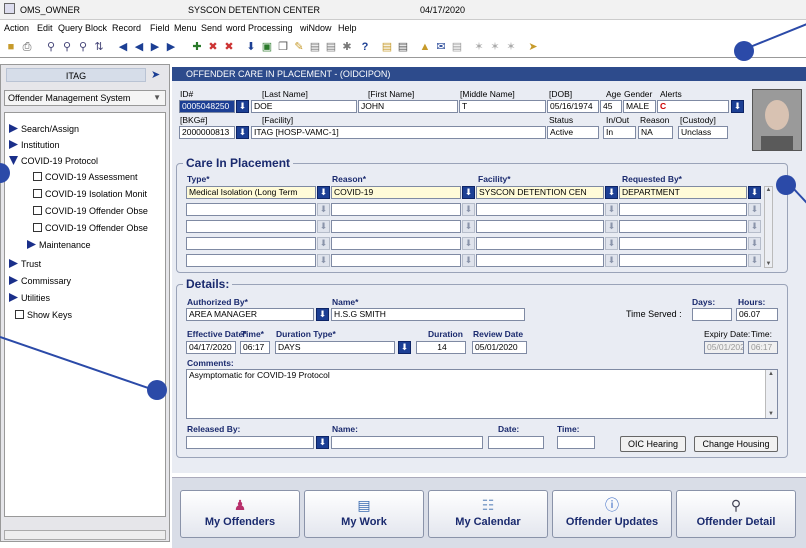  Describe the element at coordinates (207, 132) in the screenshot. I see `bkg-field: 2000000813` at that location.